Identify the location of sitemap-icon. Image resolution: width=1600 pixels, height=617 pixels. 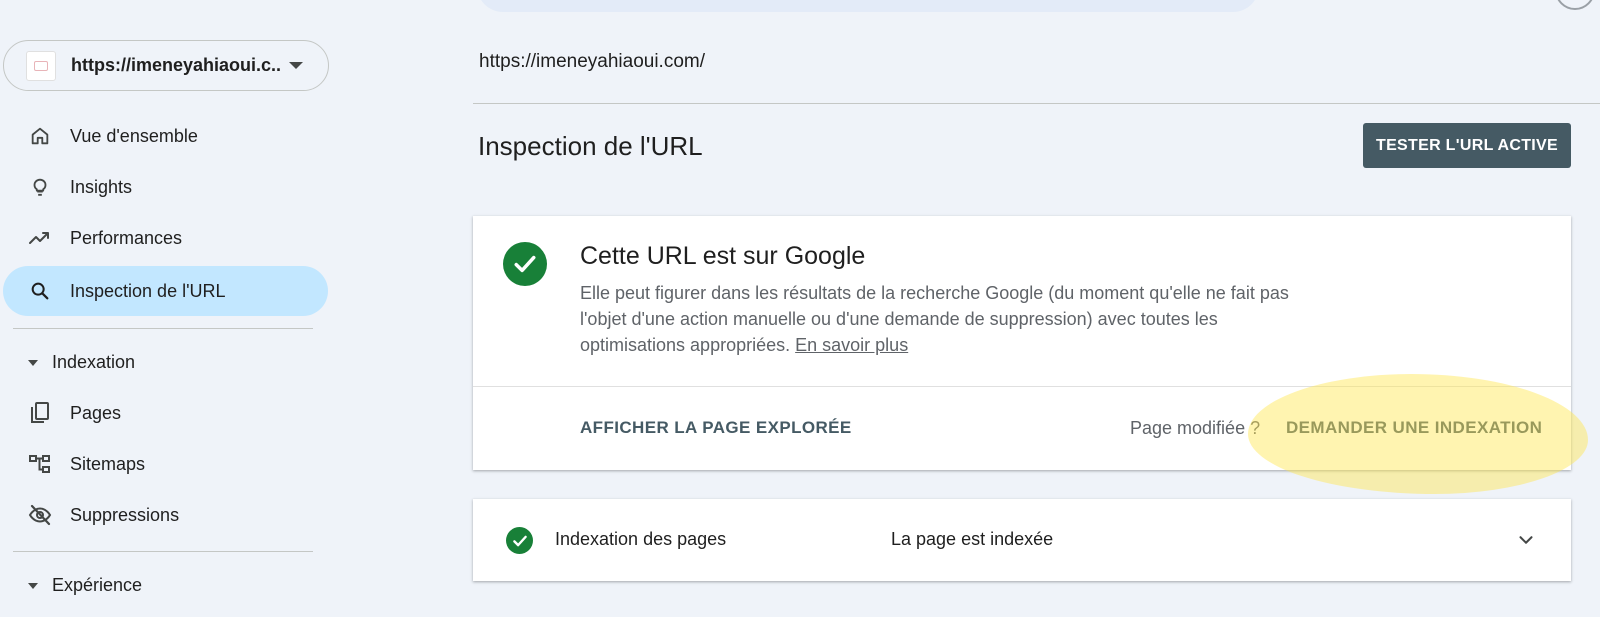
(40, 464).